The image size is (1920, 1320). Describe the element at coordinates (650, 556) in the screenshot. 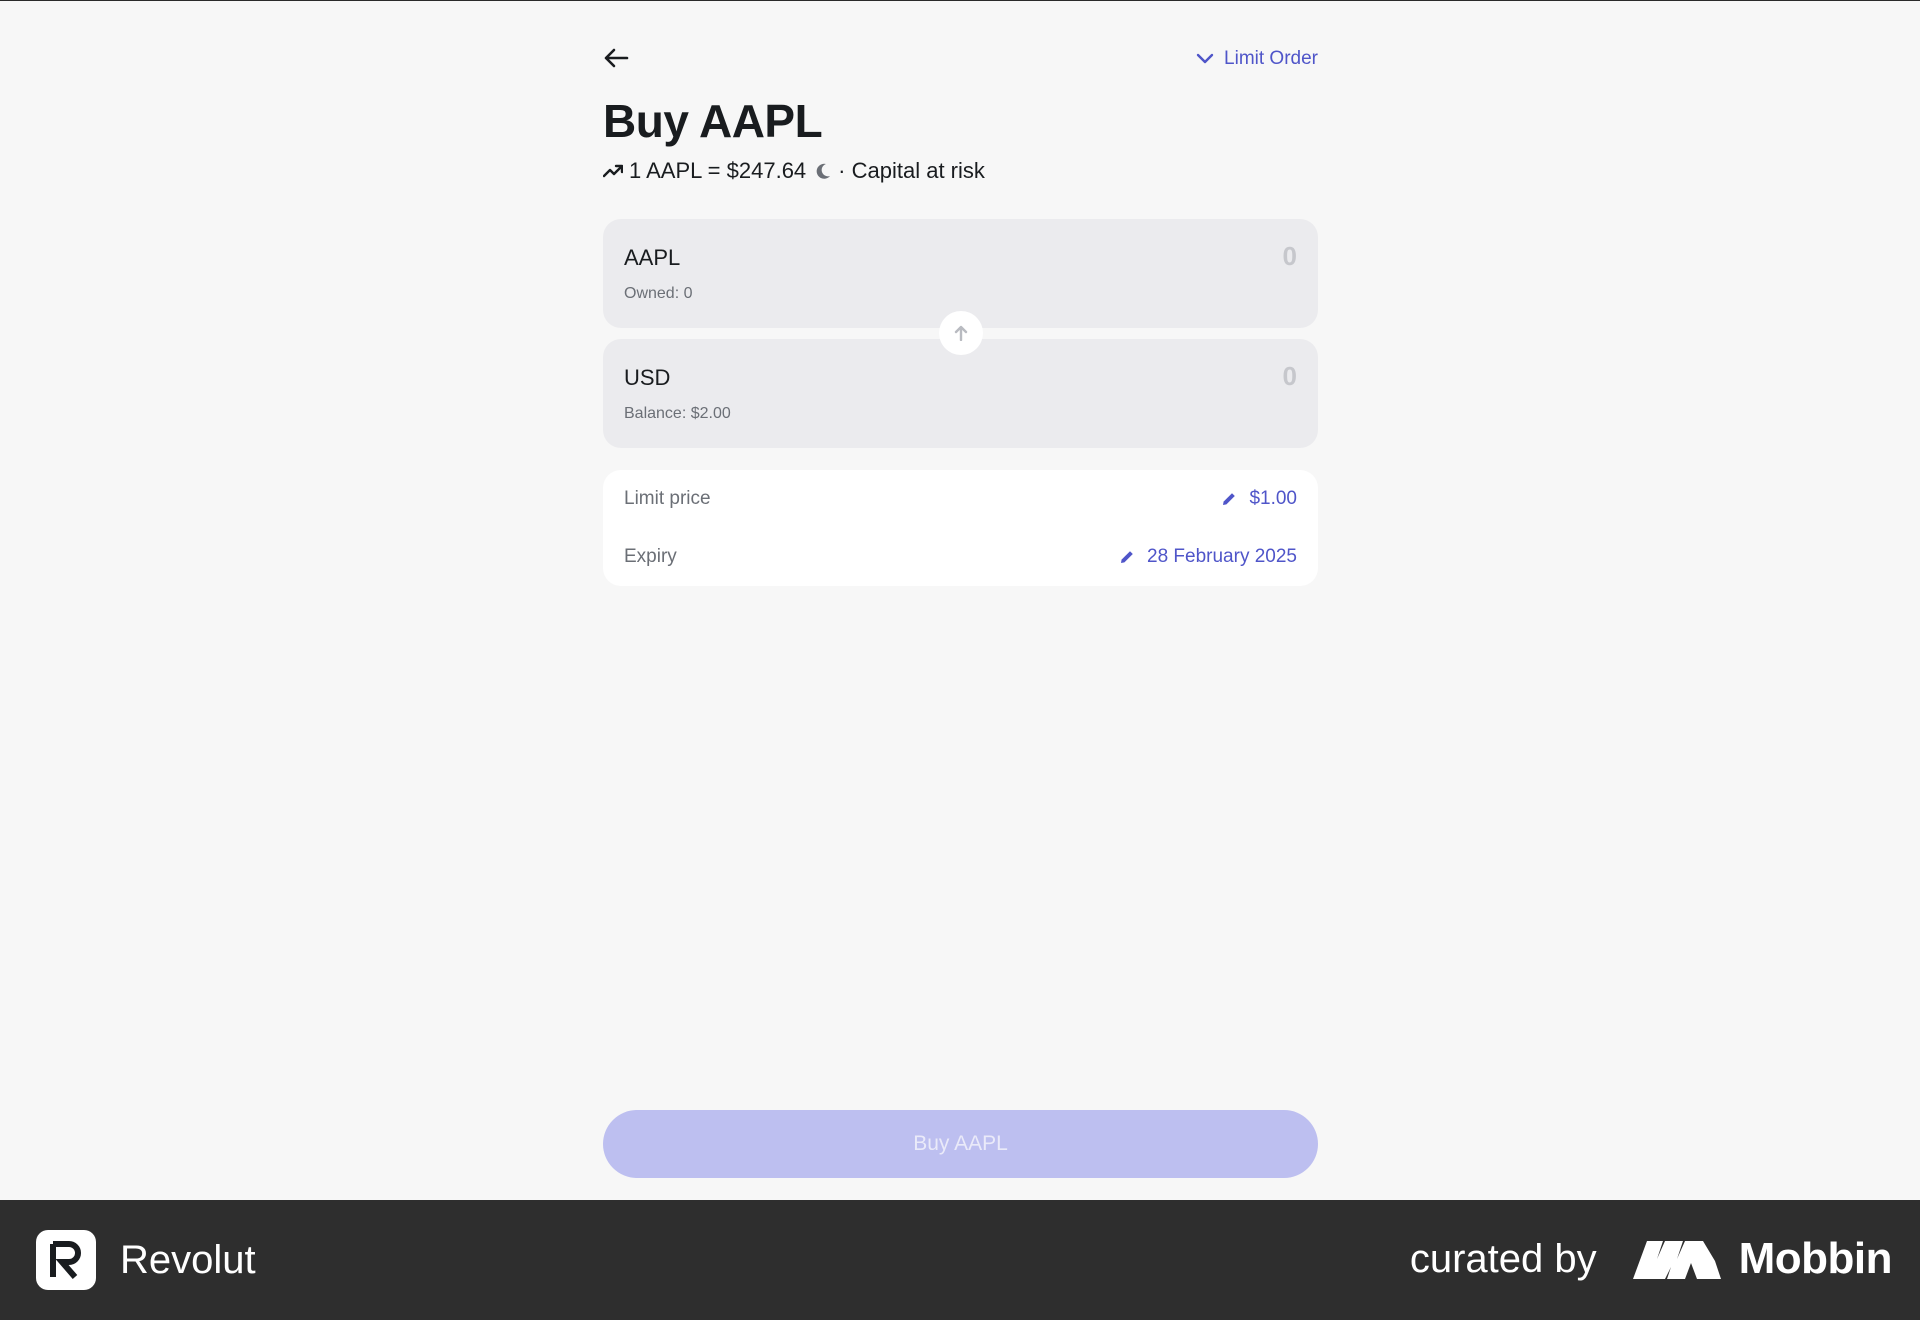

I see `expiry-label: Expiry` at that location.